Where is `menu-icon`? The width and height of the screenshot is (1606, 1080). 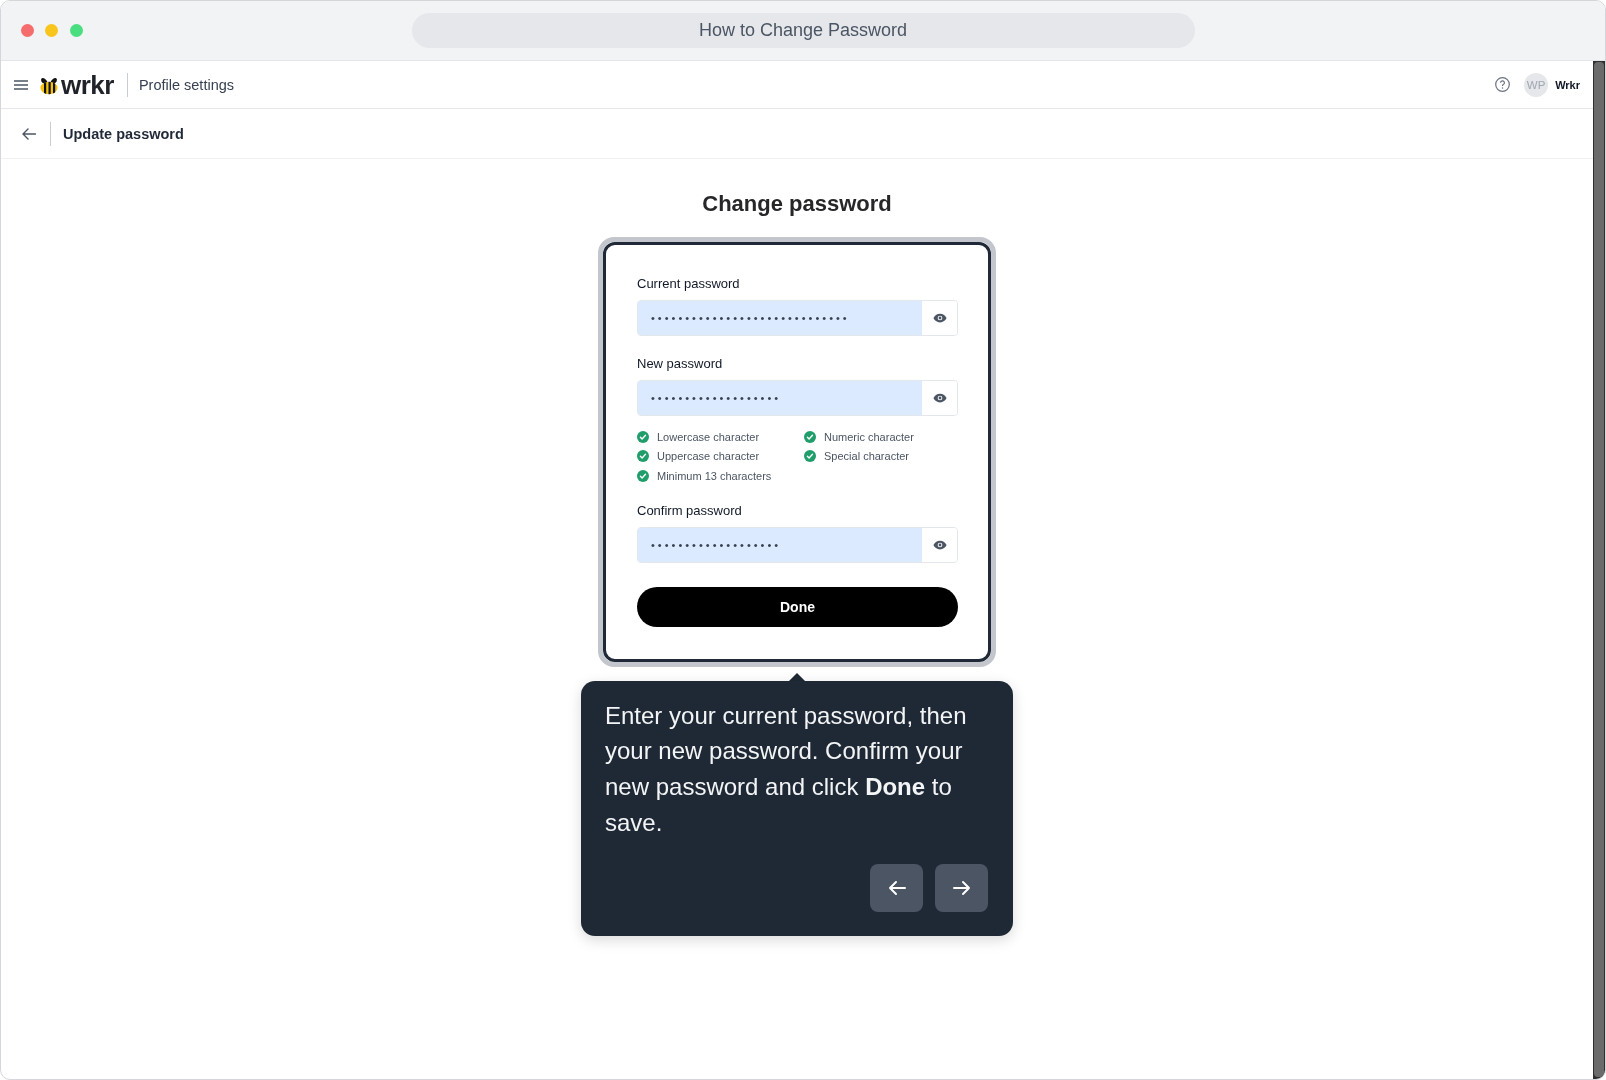
menu-icon is located at coordinates (21, 84).